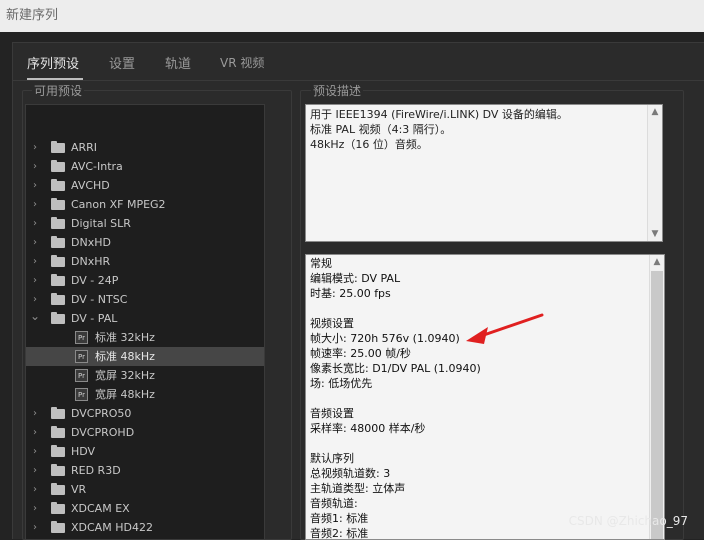 The width and height of the screenshot is (704, 540). I want to click on title-bar: 新建序列, so click(352, 16).